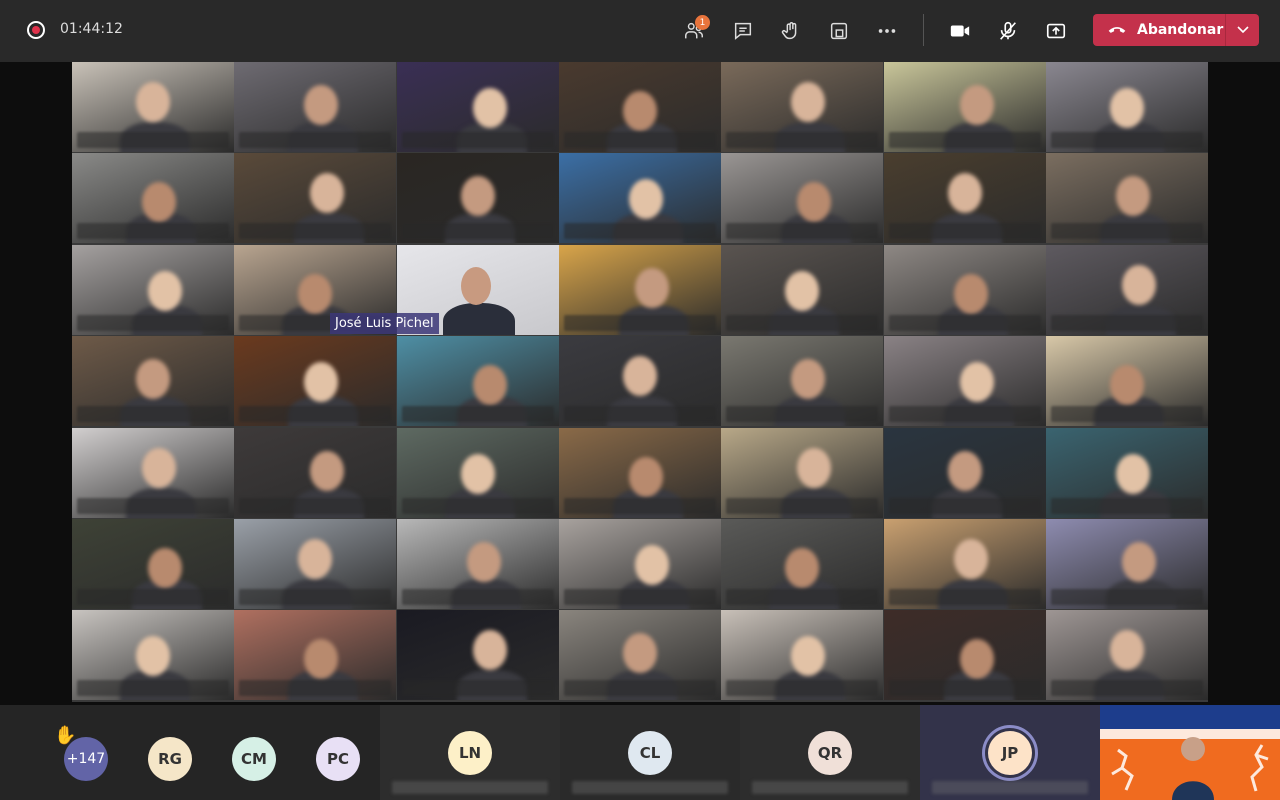  Describe the element at coordinates (791, 31) in the screenshot. I see `raise-hand-button` at that location.